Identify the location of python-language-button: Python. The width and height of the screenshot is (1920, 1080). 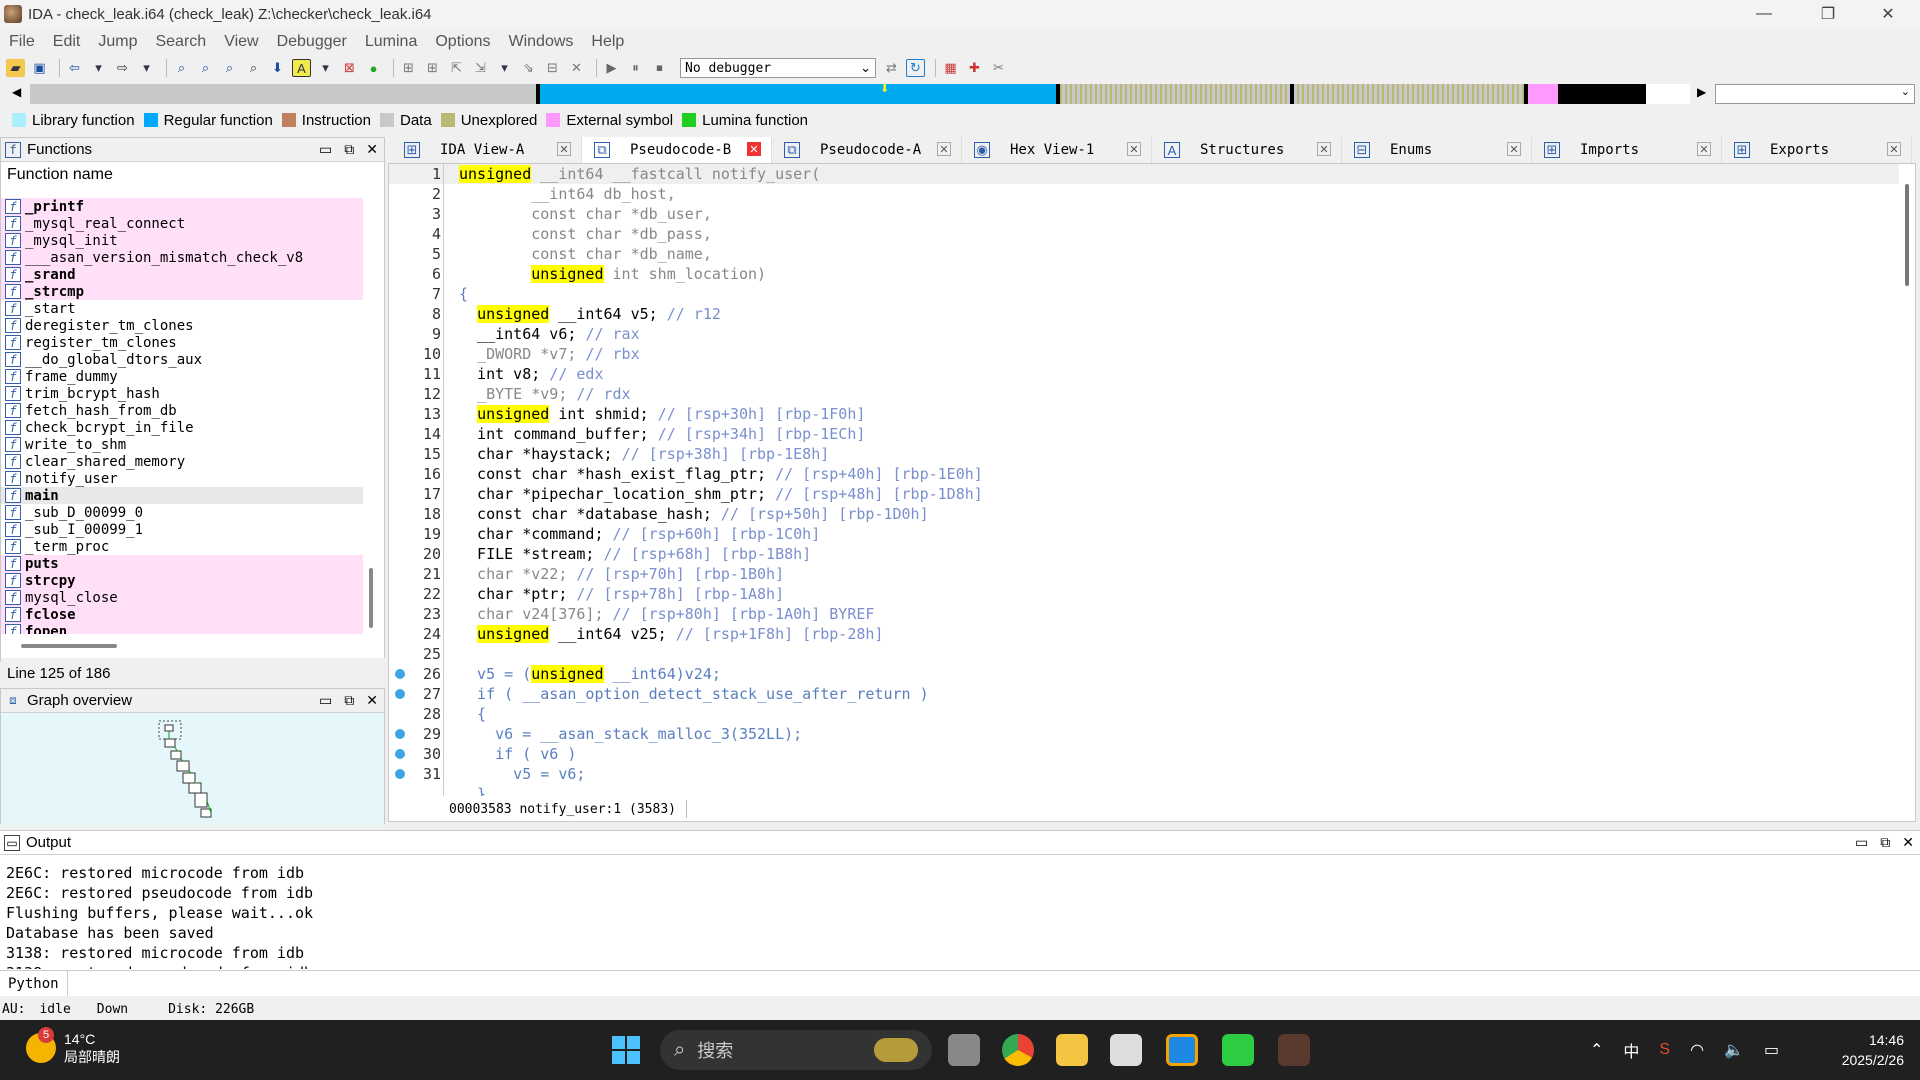
(34, 983).